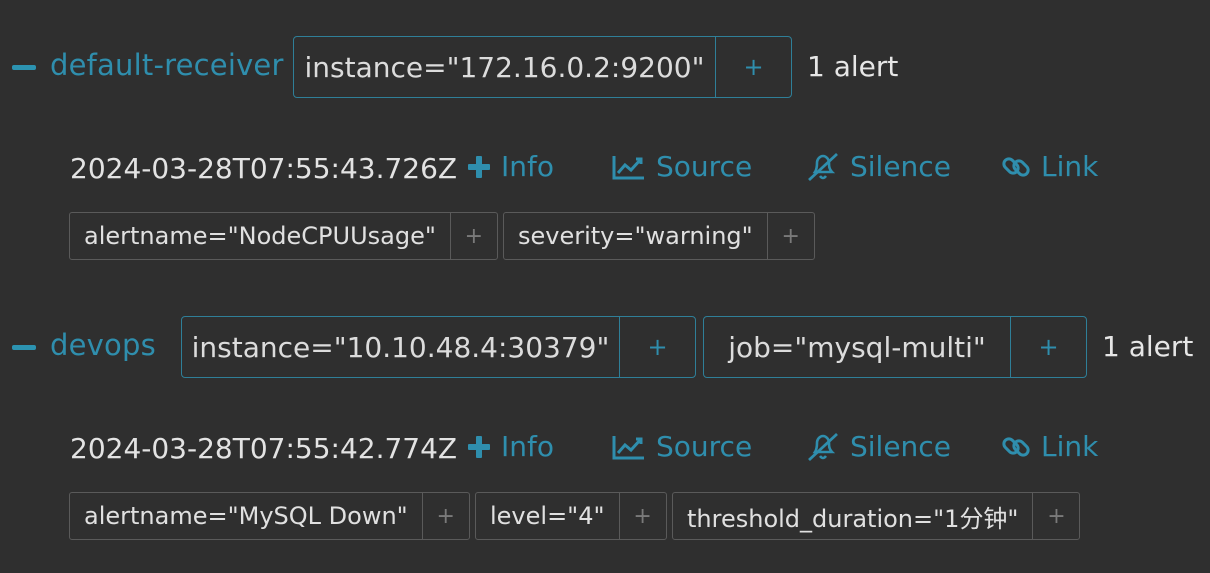 This screenshot has width=1210, height=573. Describe the element at coordinates (264, 168) in the screenshot. I see `alert-timestamp: 2024-03-28T07:55:43.726Z` at that location.